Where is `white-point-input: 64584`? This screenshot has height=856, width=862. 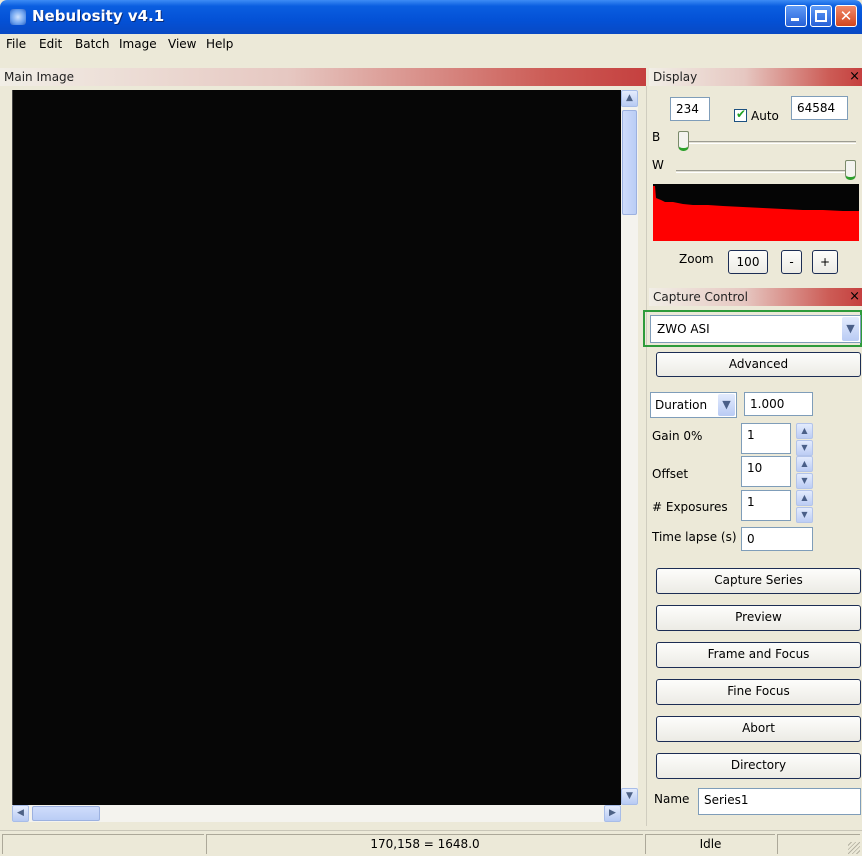
white-point-input: 64584 is located at coordinates (819, 108).